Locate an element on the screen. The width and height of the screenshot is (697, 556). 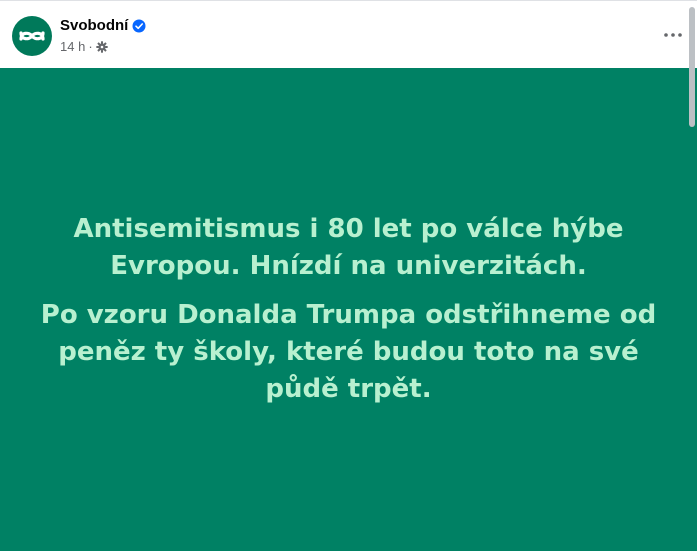
scrollbar-thumb is located at coordinates (692, 67).